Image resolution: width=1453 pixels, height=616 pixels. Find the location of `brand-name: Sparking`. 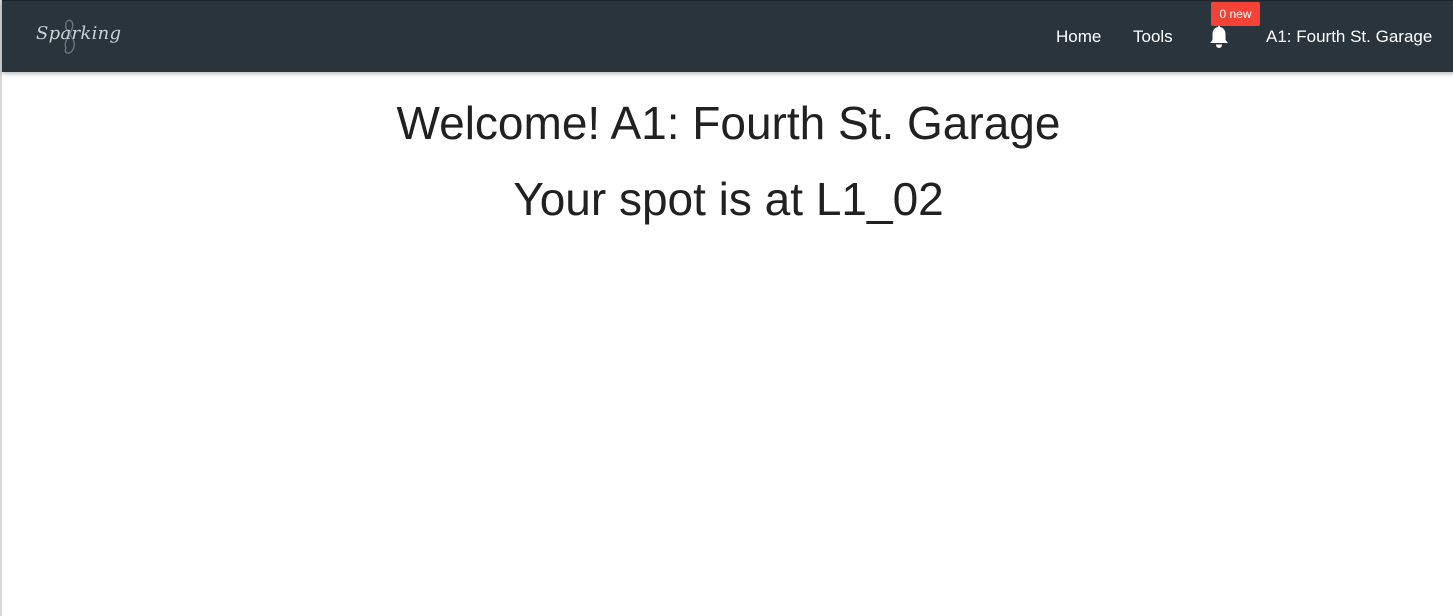

brand-name: Sparking is located at coordinates (79, 33).